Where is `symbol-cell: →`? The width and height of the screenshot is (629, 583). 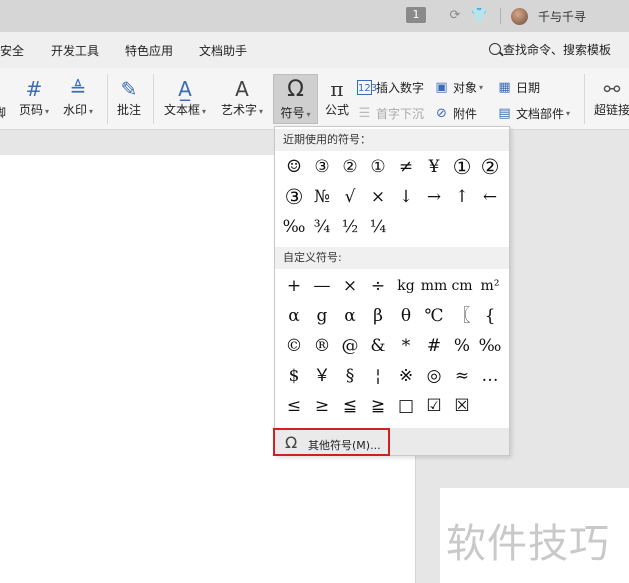 symbol-cell: → is located at coordinates (434, 197).